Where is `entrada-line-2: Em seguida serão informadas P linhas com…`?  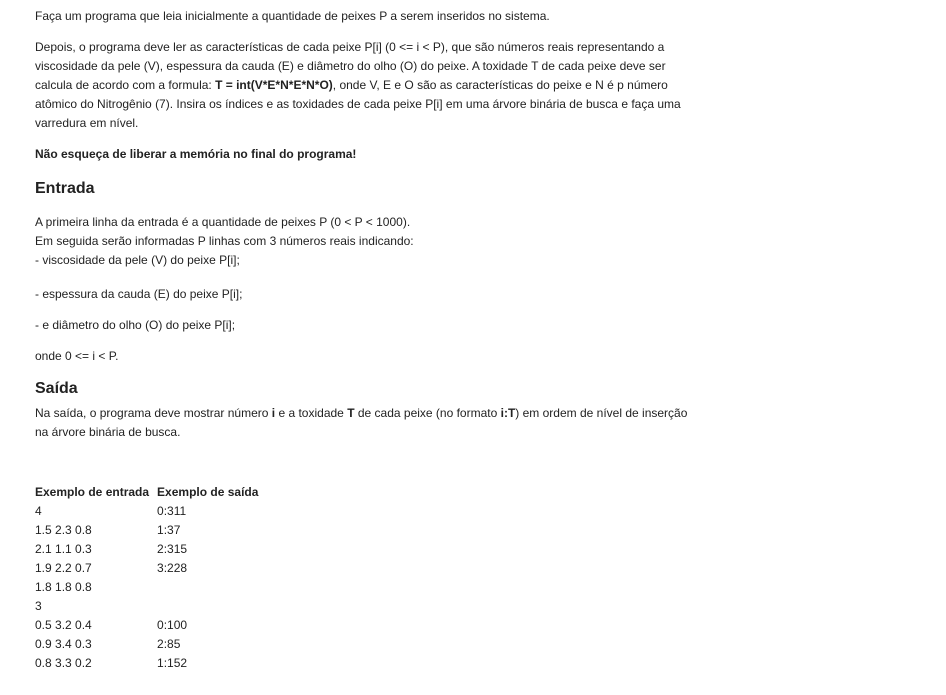
entrada-line-2: Em seguida serão informadas P linhas com… is located at coordinates (224, 241).